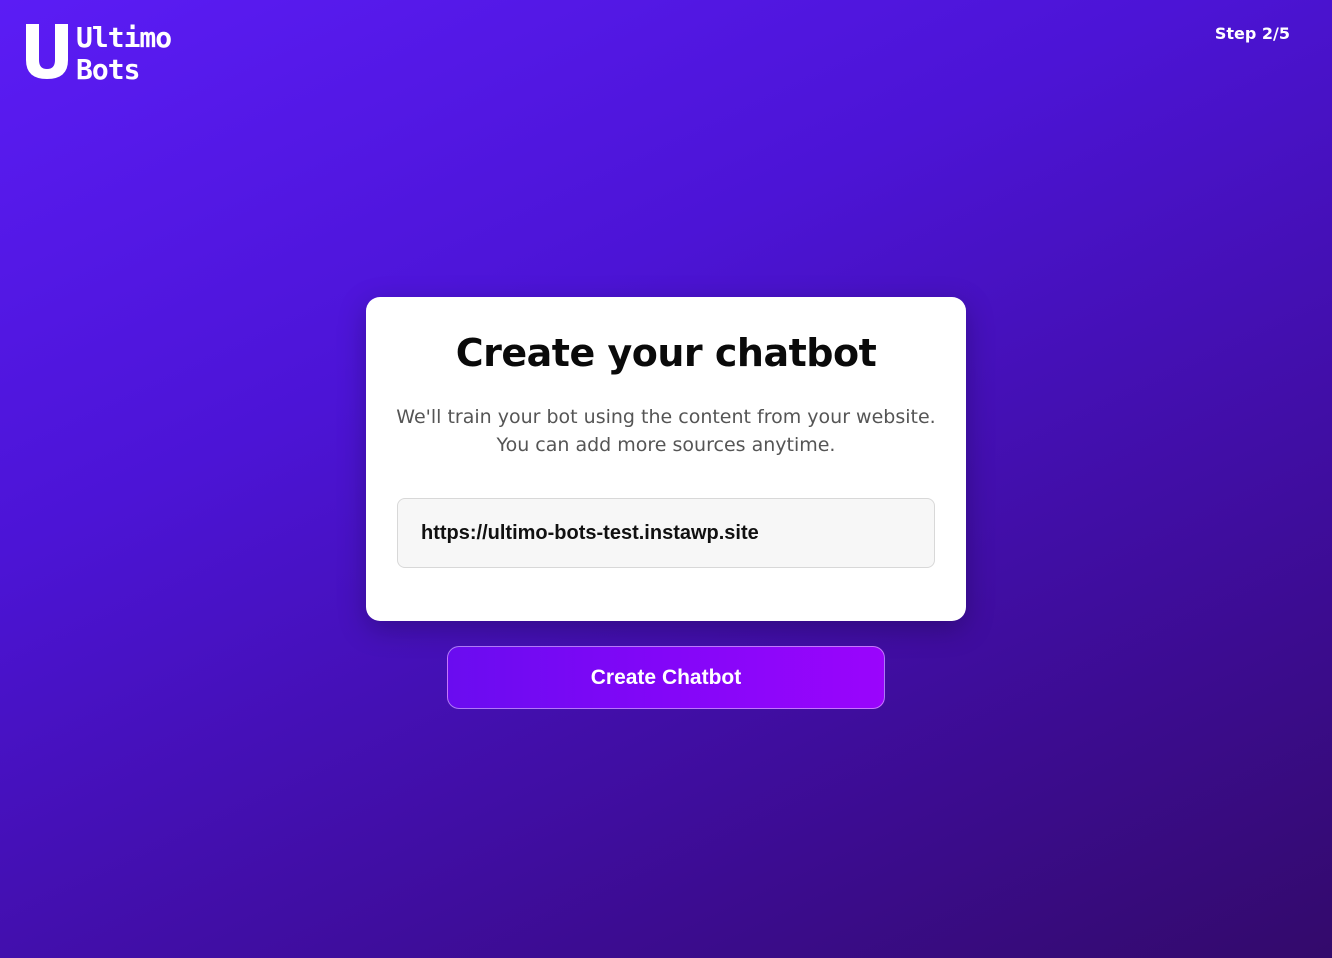  What do you see at coordinates (1252, 33) in the screenshot?
I see `step-indicator: Step 2/5` at bounding box center [1252, 33].